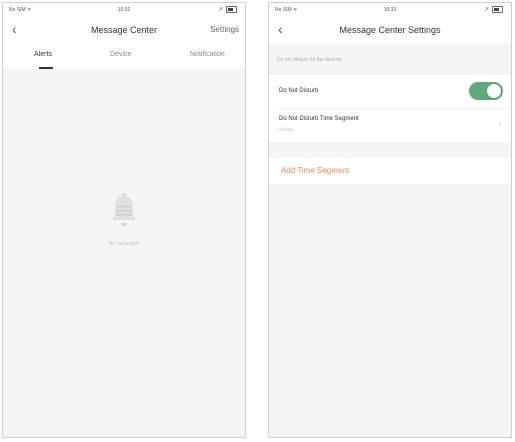 Image resolution: width=515 pixels, height=442 pixels. I want to click on section-header: Do not disturb for the devices, so click(310, 60).